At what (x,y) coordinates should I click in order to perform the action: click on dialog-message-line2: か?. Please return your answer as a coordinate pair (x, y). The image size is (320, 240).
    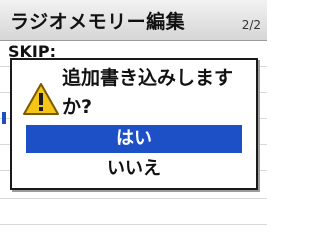
    Looking at the image, I should click on (77, 107).